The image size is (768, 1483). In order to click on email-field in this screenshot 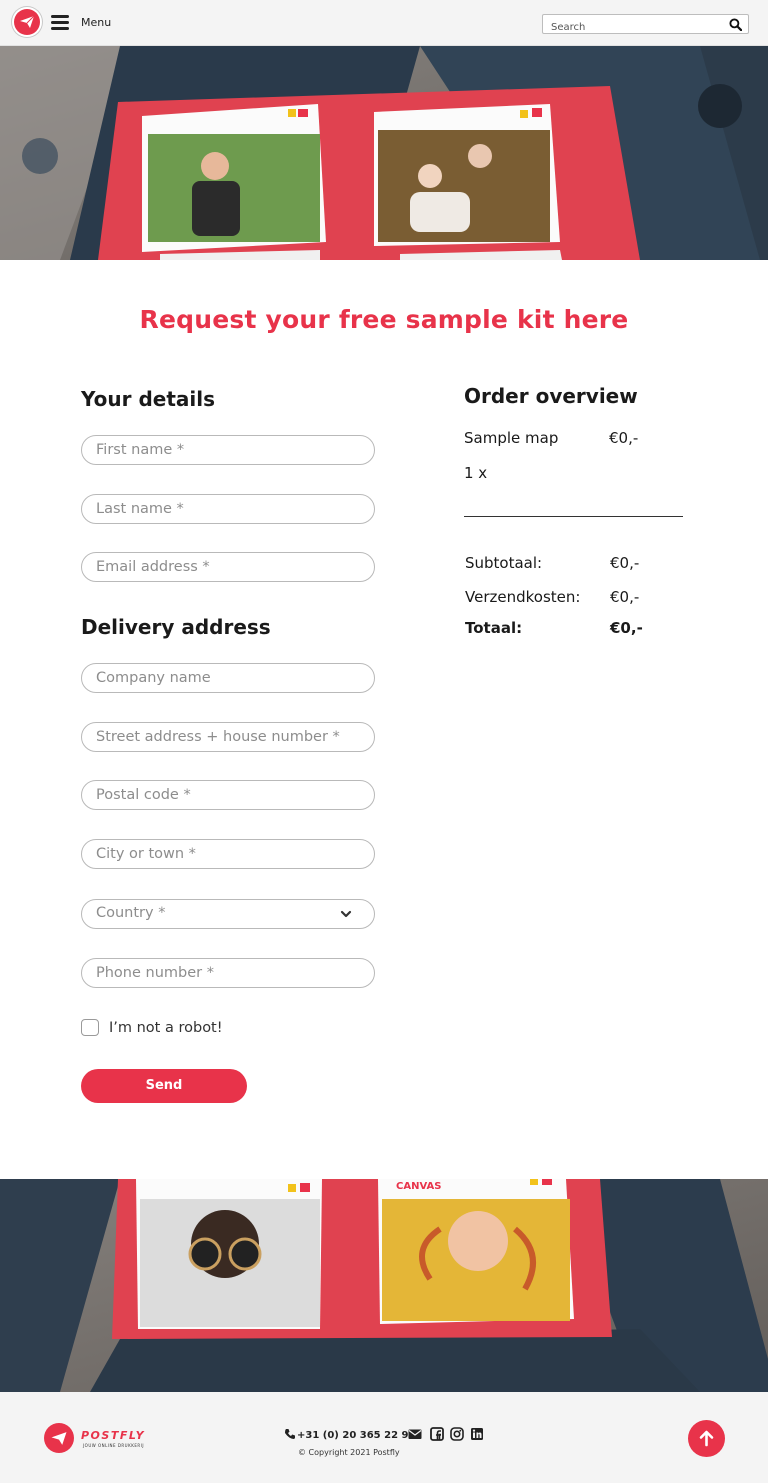, I will do `click(228, 567)`.